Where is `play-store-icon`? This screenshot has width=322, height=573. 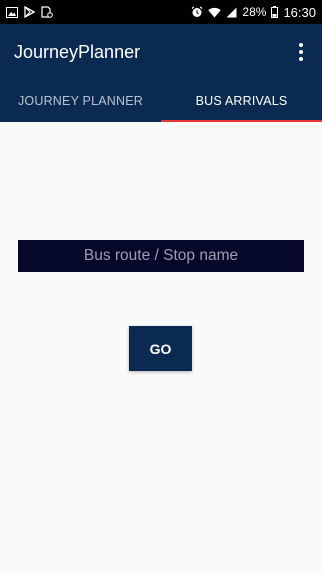
play-store-icon is located at coordinates (29, 12).